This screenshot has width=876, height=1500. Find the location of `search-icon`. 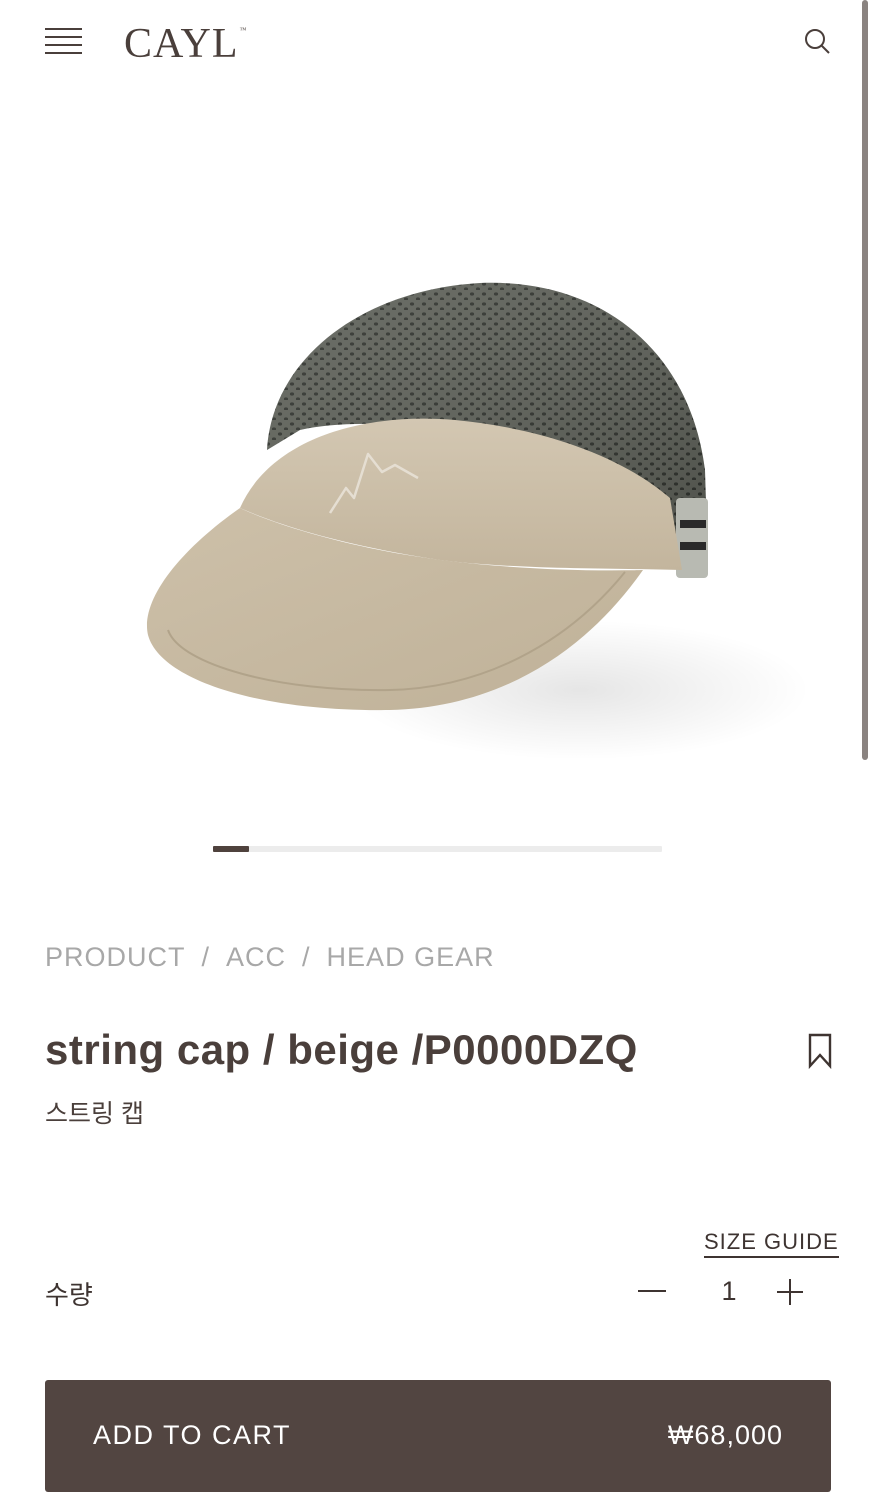

search-icon is located at coordinates (817, 41).